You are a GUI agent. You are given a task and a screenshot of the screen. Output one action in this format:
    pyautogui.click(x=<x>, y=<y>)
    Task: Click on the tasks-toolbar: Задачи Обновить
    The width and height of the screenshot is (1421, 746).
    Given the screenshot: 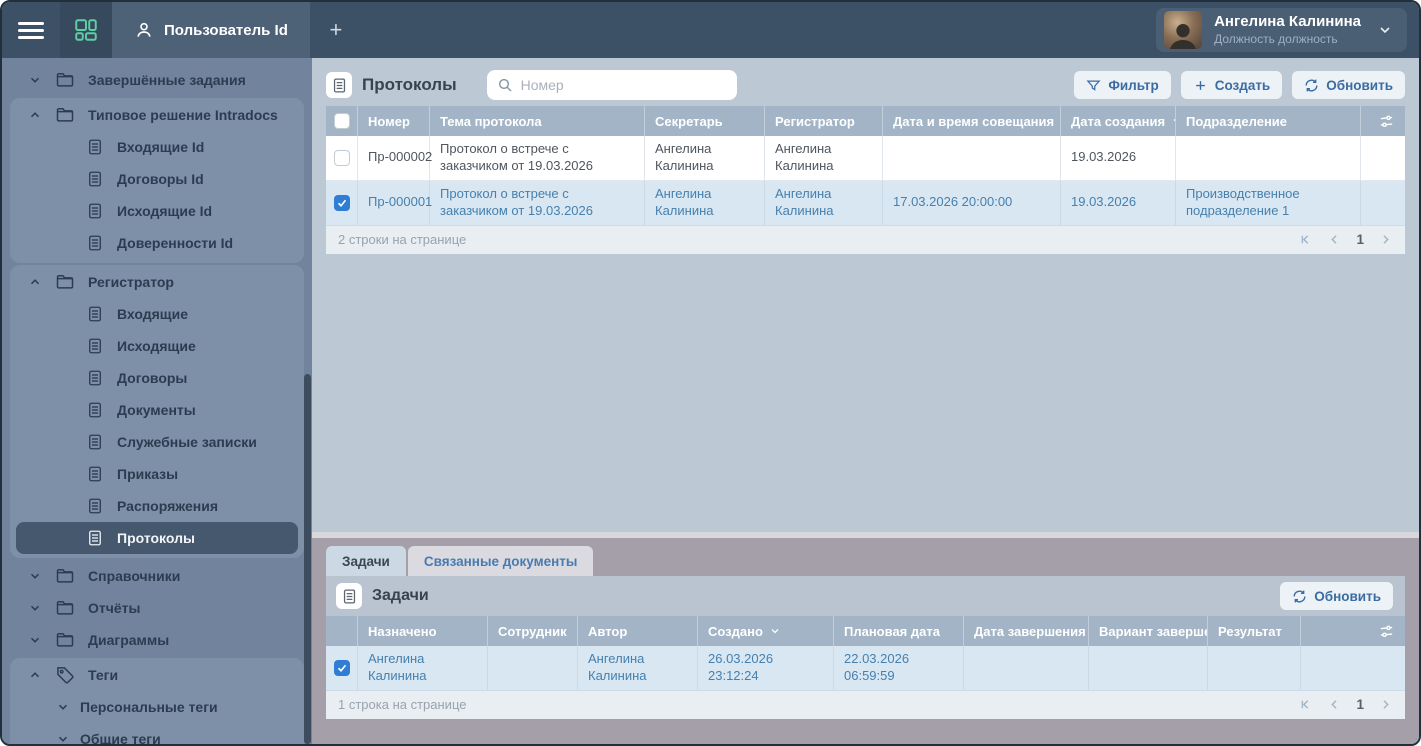 What is the action you would take?
    pyautogui.click(x=865, y=596)
    